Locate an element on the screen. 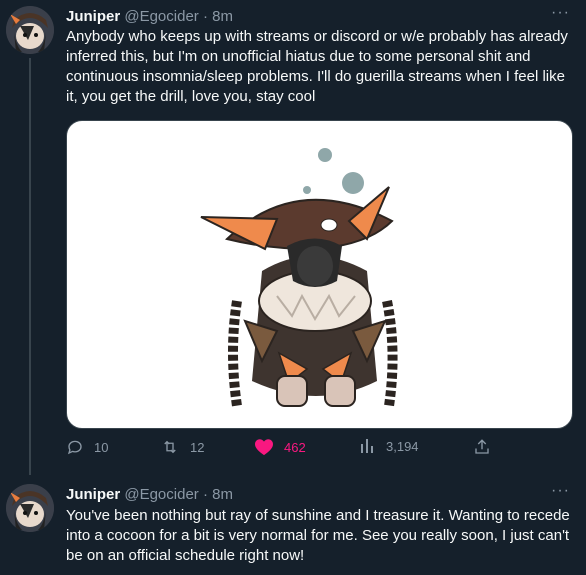  retweet-button: 12 is located at coordinates (182, 447).